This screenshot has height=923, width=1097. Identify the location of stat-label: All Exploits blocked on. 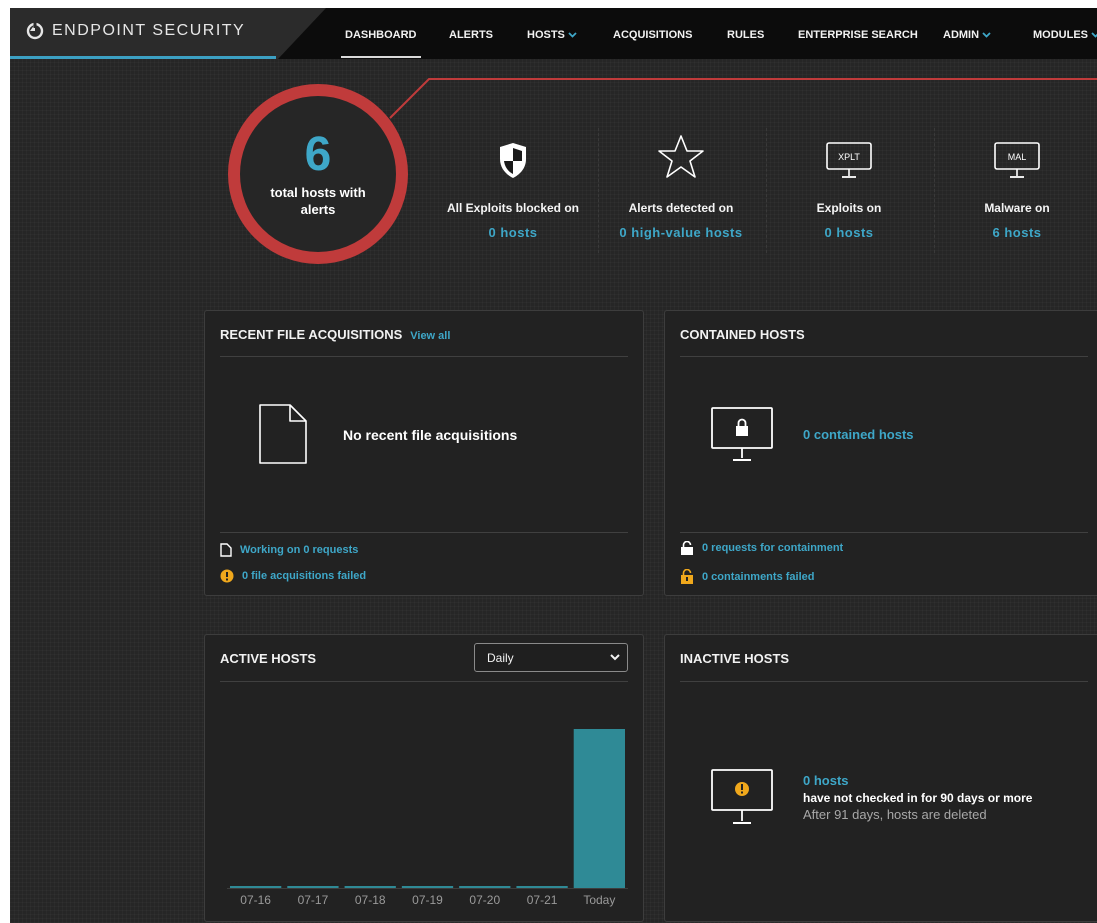
(513, 208).